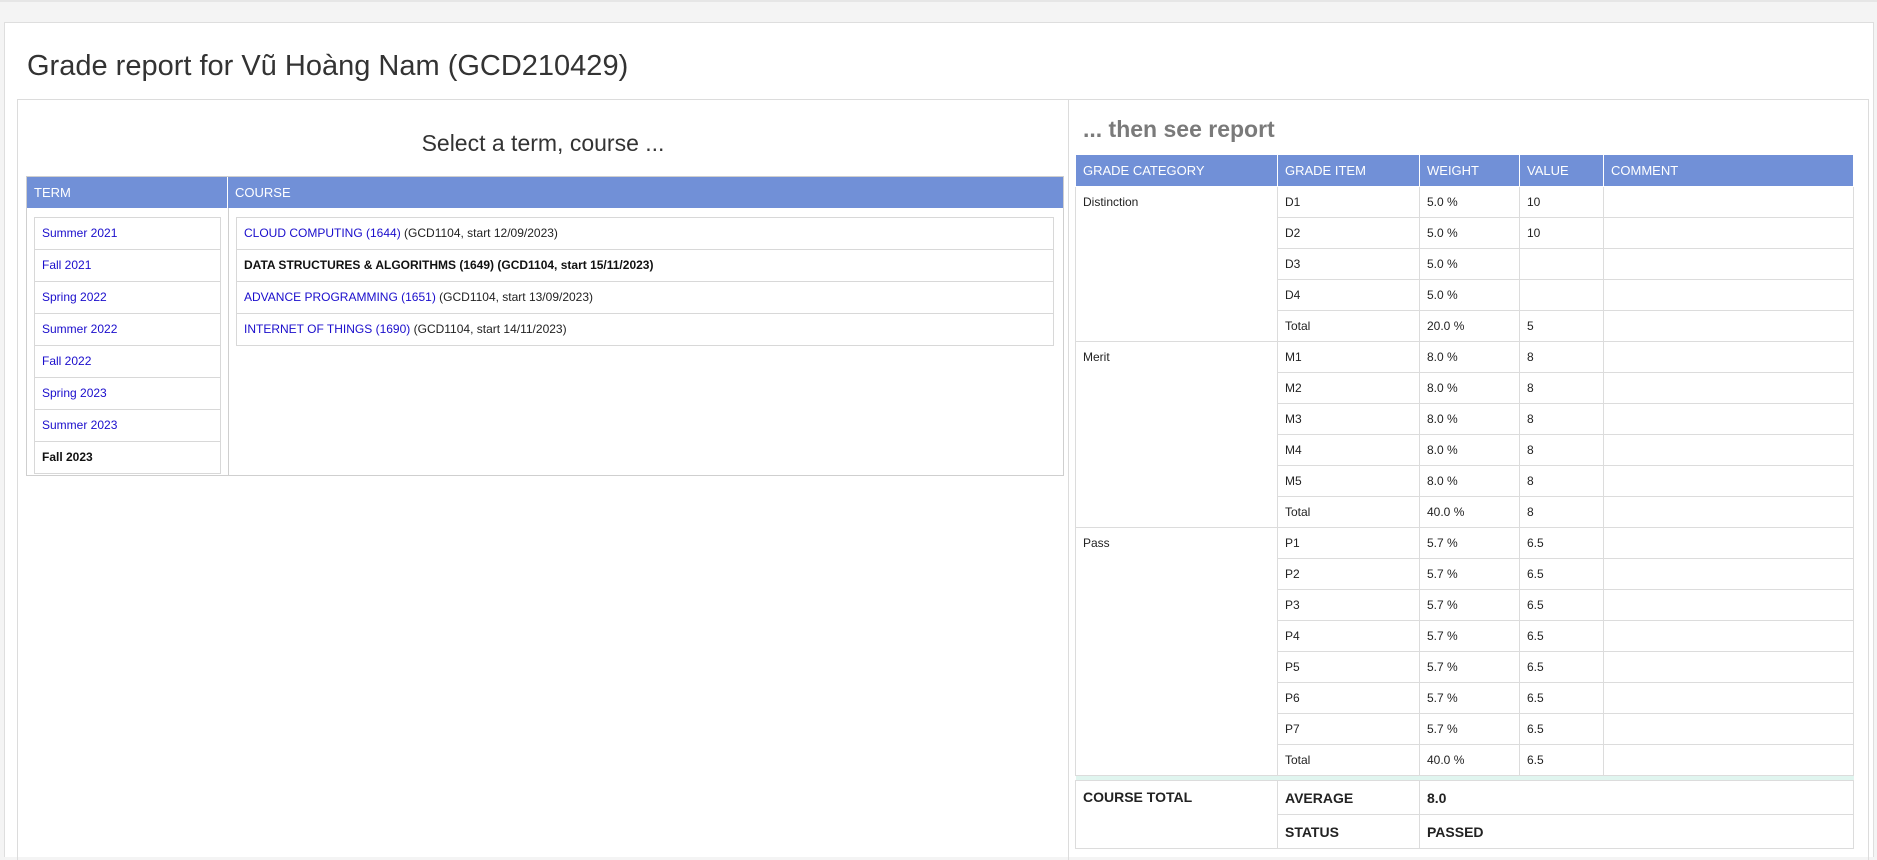  What do you see at coordinates (1348, 605) in the screenshot?
I see `grade-item: P3` at bounding box center [1348, 605].